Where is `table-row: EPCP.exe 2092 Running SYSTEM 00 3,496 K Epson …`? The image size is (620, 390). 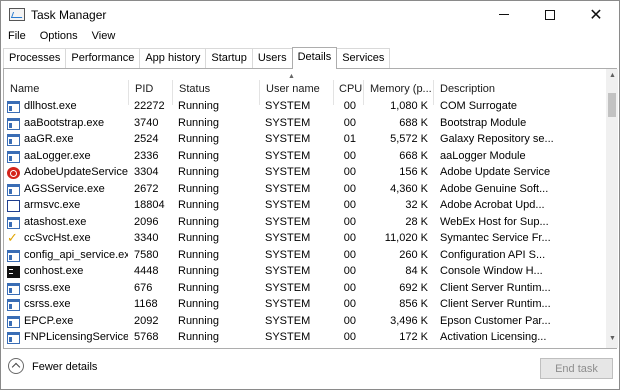 table-row: EPCP.exe 2092 Running SYSTEM 00 3,496 K Epson … is located at coordinates (305, 322).